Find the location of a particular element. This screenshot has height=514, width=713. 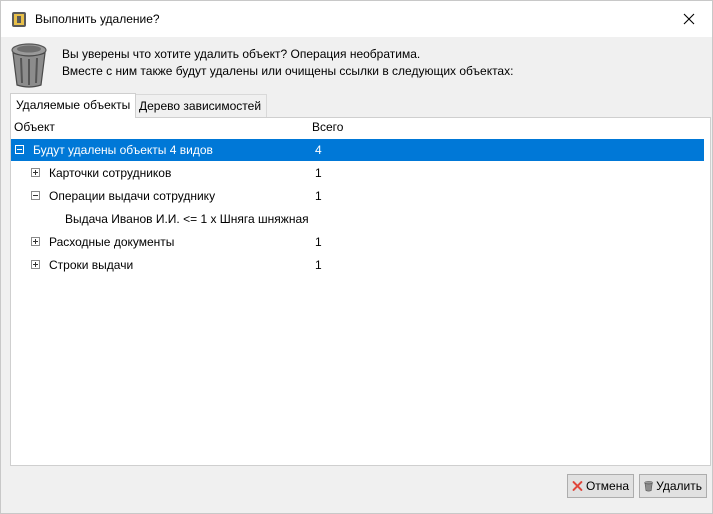

column-header-object: Объект is located at coordinates (34, 127).